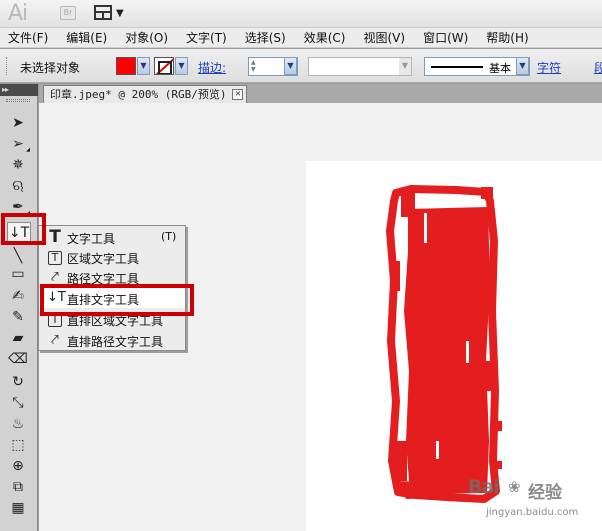 This screenshot has width=602, height=531. Describe the element at coordinates (103, 259) in the screenshot. I see `flyout-item-label: 区域文字工具` at that location.